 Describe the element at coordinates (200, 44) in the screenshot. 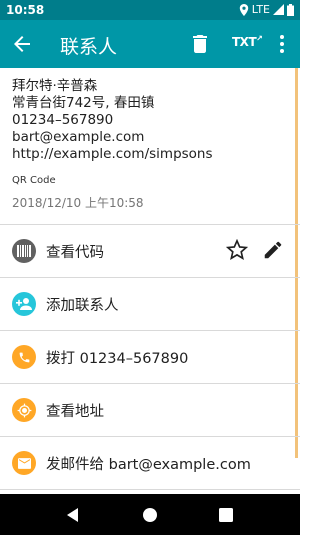

I see `delete-icon` at that location.